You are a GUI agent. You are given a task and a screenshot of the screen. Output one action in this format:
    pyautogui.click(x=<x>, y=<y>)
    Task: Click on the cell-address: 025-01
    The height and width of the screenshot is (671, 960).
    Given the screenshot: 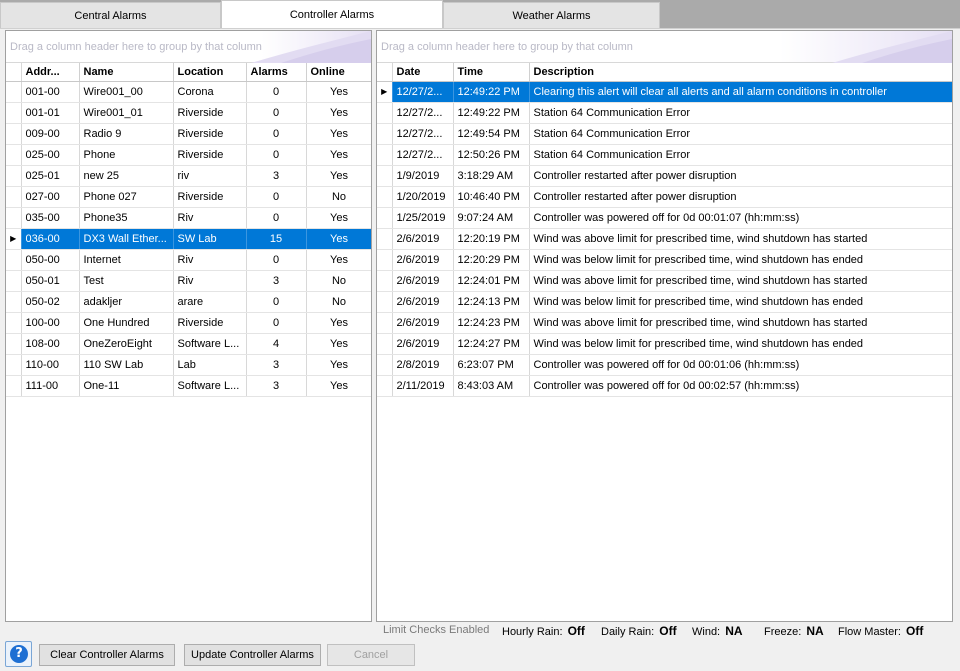 What is the action you would take?
    pyautogui.click(x=50, y=176)
    